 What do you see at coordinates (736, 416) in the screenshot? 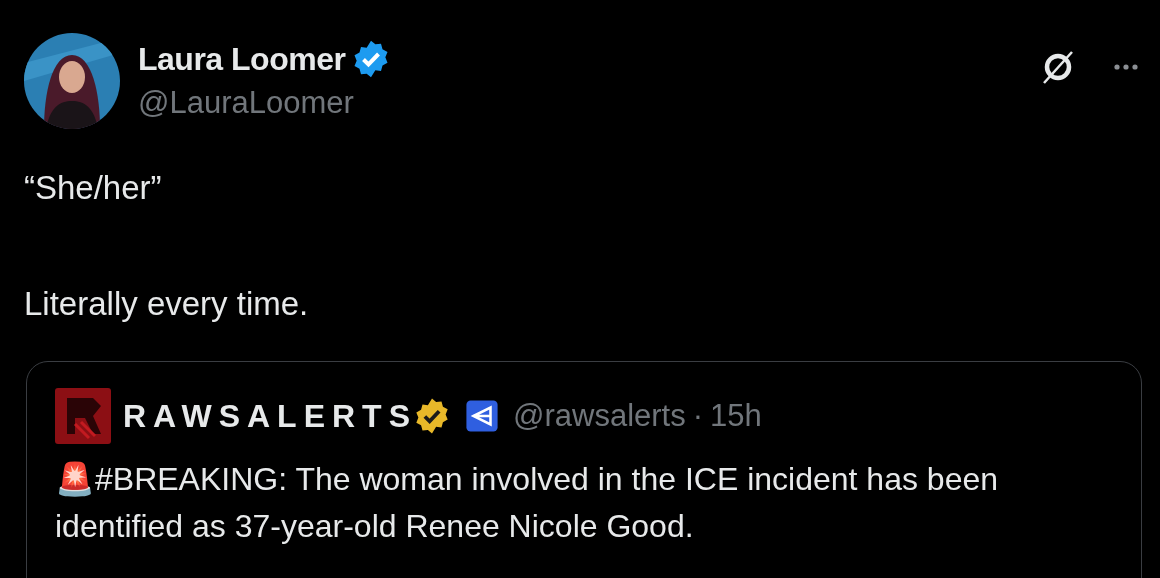
I see `post-time: 15h` at bounding box center [736, 416].